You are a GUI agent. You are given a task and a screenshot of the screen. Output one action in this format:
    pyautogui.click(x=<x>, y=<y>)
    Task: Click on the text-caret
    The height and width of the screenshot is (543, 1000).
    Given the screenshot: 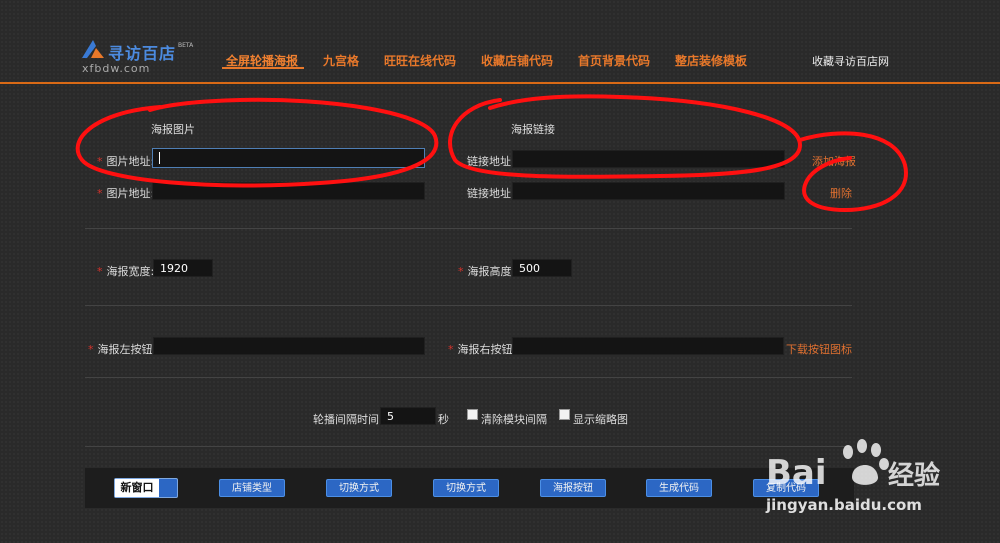 What is the action you would take?
    pyautogui.click(x=159, y=158)
    